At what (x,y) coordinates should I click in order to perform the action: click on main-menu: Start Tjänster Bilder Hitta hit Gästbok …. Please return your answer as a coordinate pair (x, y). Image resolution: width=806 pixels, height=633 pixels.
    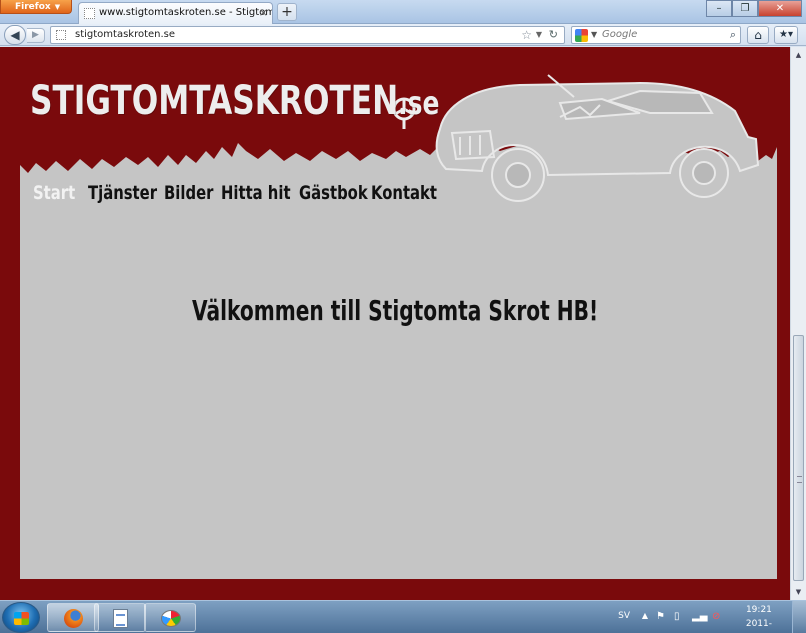
    Looking at the image, I should click on (242, 193).